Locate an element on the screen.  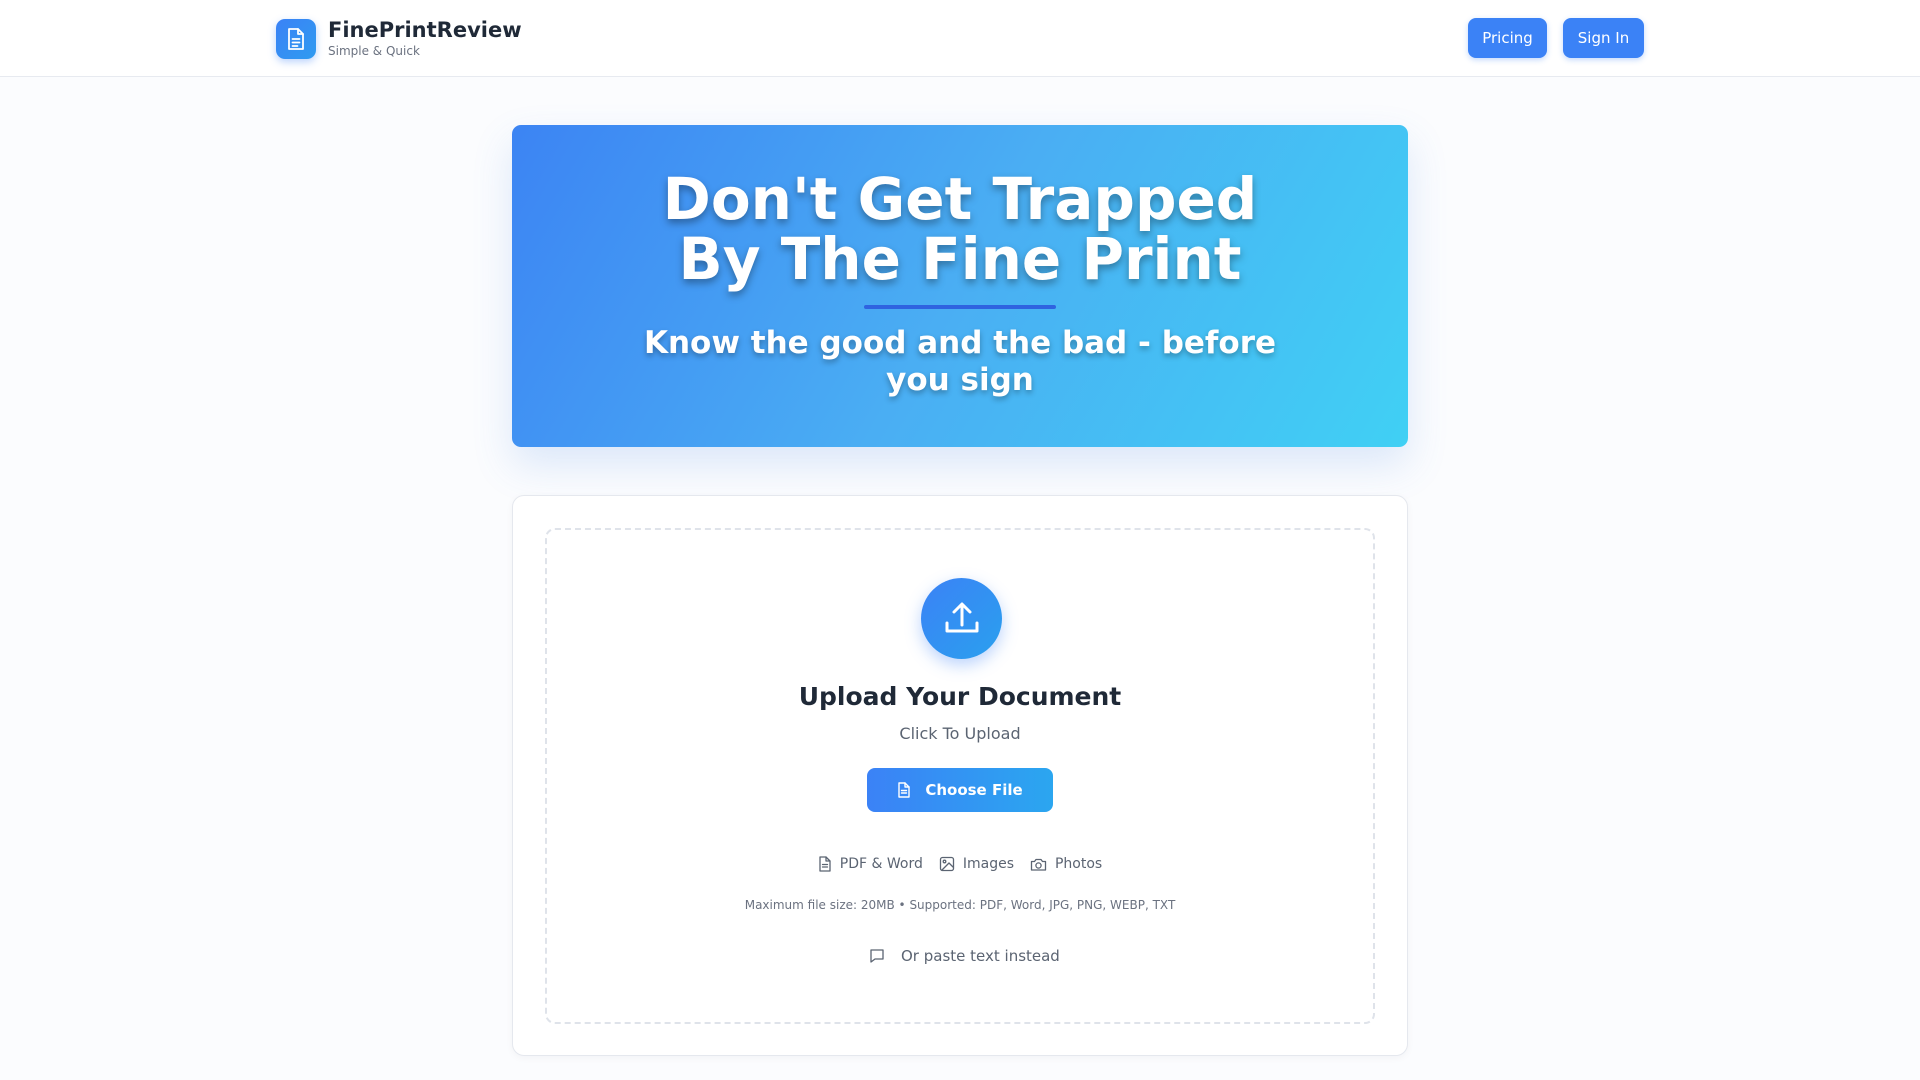
choose-file-label: Choose File is located at coordinates (974, 790).